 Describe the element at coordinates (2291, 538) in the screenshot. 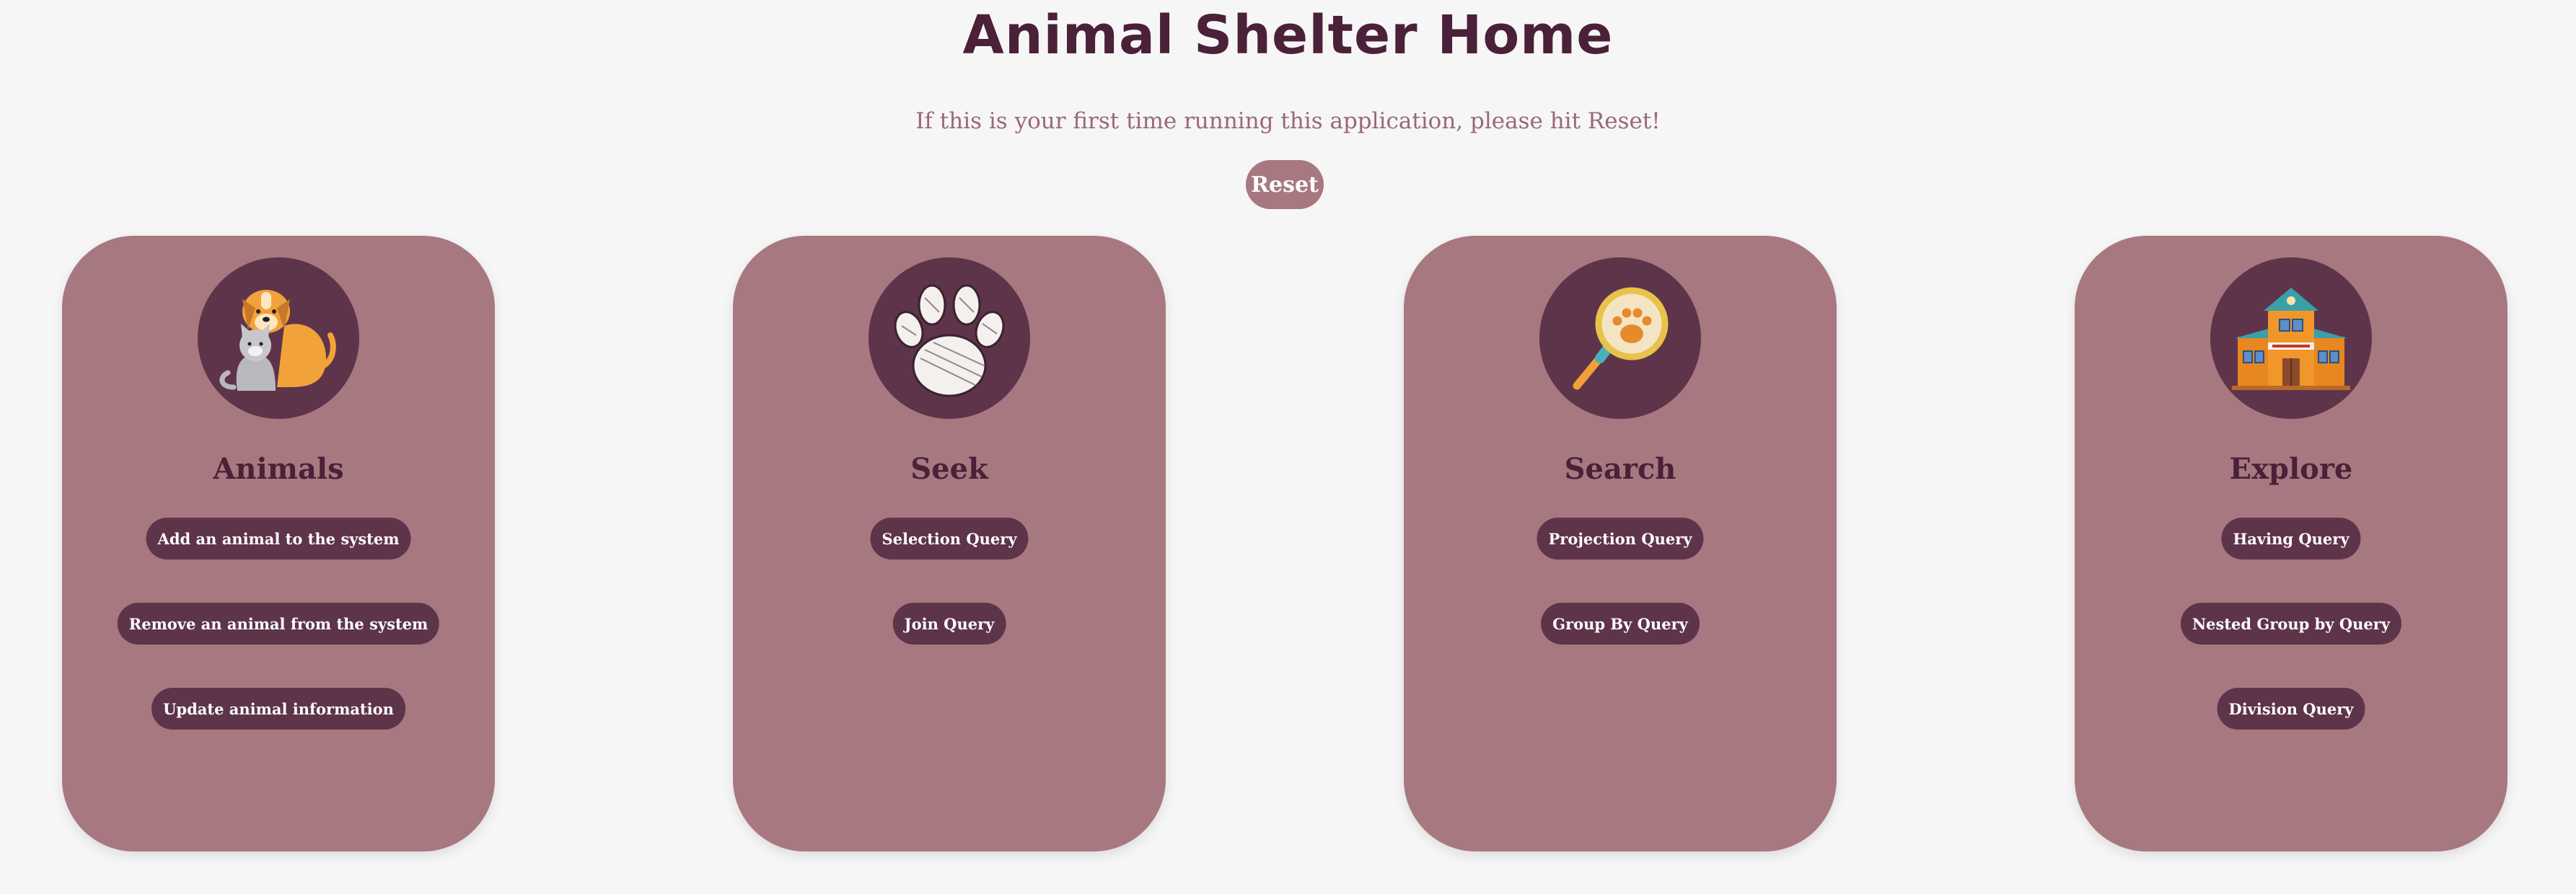

I see `having-query-button: Having Query` at that location.